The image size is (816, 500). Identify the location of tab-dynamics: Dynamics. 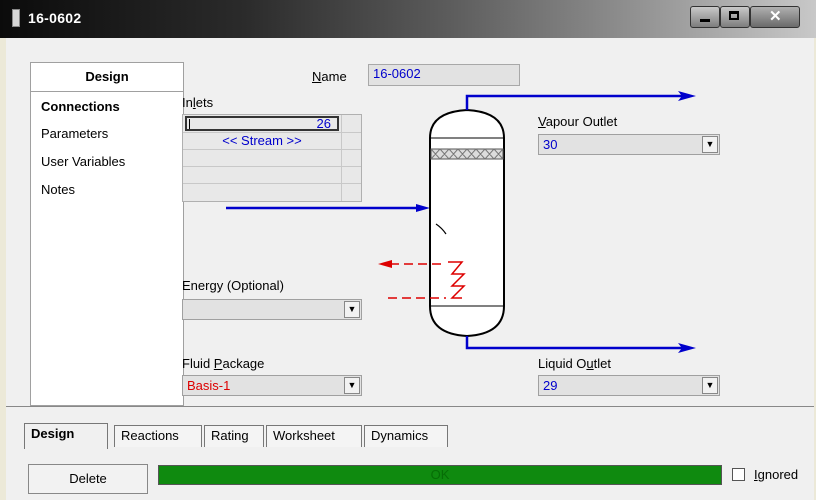
(406, 436).